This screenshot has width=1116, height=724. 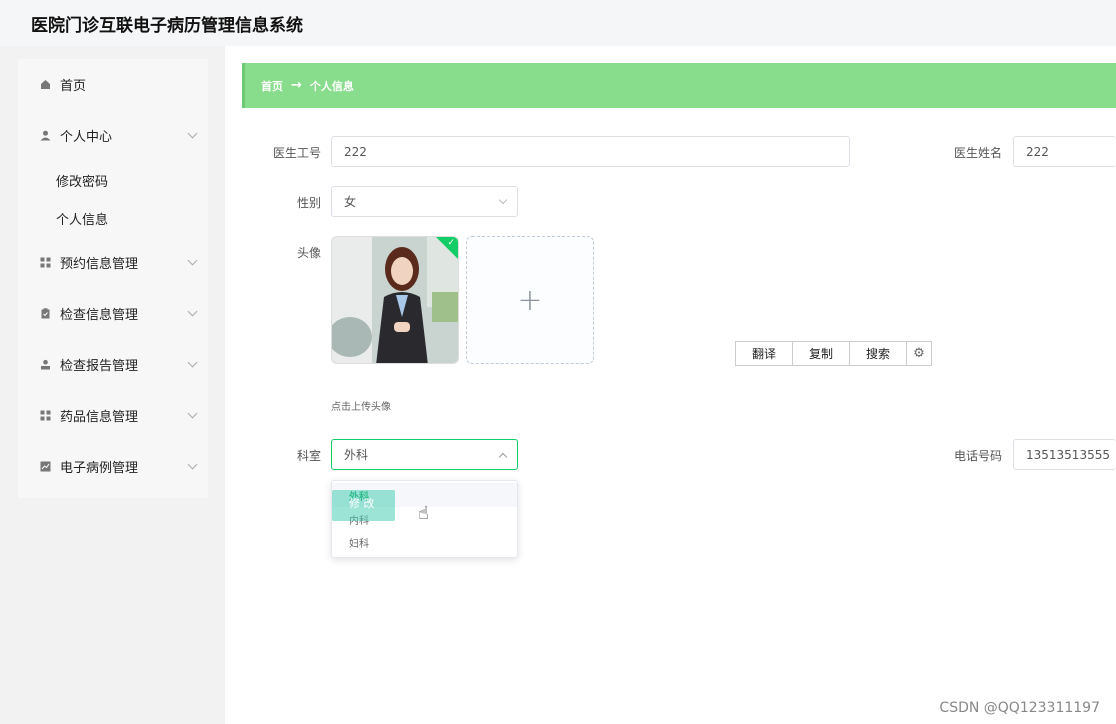 What do you see at coordinates (363, 505) in the screenshot?
I see `edit-overlay-chip: 修 改` at bounding box center [363, 505].